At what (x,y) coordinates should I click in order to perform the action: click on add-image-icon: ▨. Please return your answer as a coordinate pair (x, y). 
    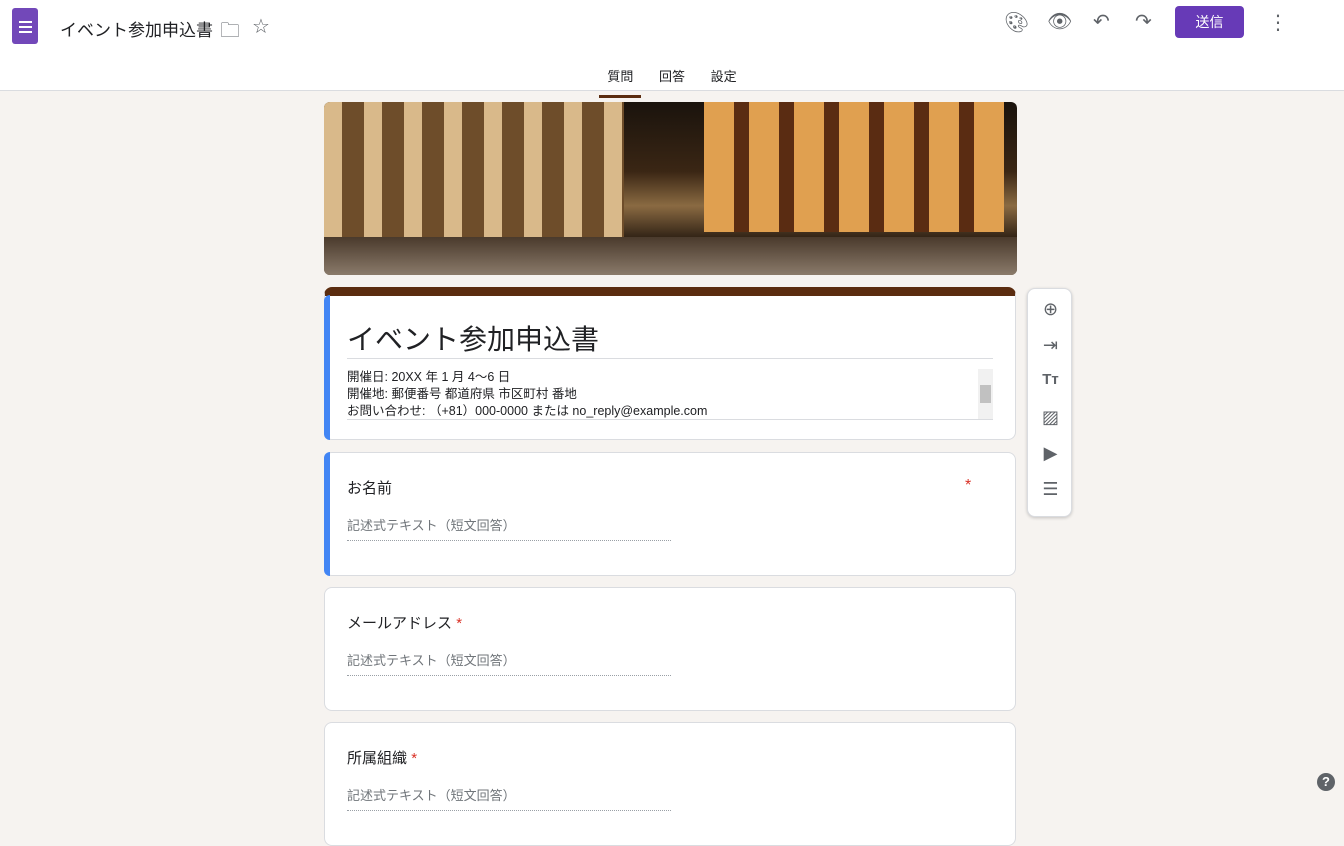
    Looking at the image, I should click on (1050, 417).